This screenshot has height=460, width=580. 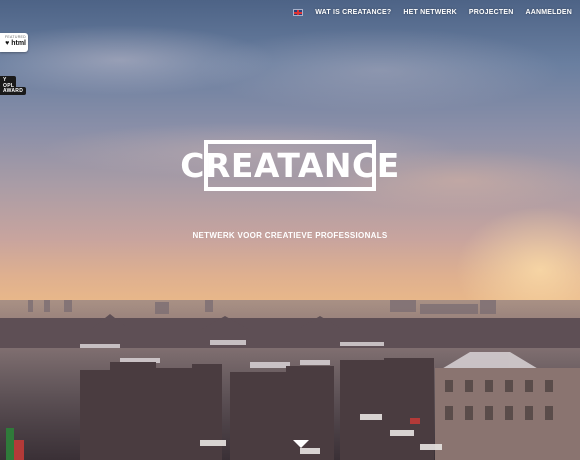 What do you see at coordinates (298, 12) in the screenshot?
I see `uk-flag-icon` at bounding box center [298, 12].